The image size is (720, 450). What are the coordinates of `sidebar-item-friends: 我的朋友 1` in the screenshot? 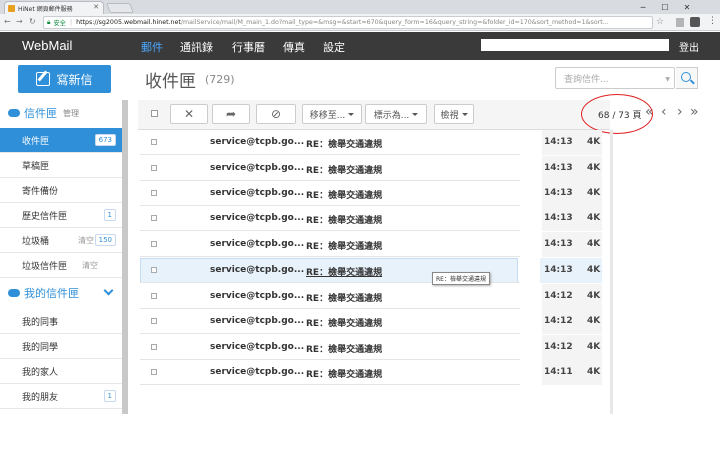 It's located at (61, 396).